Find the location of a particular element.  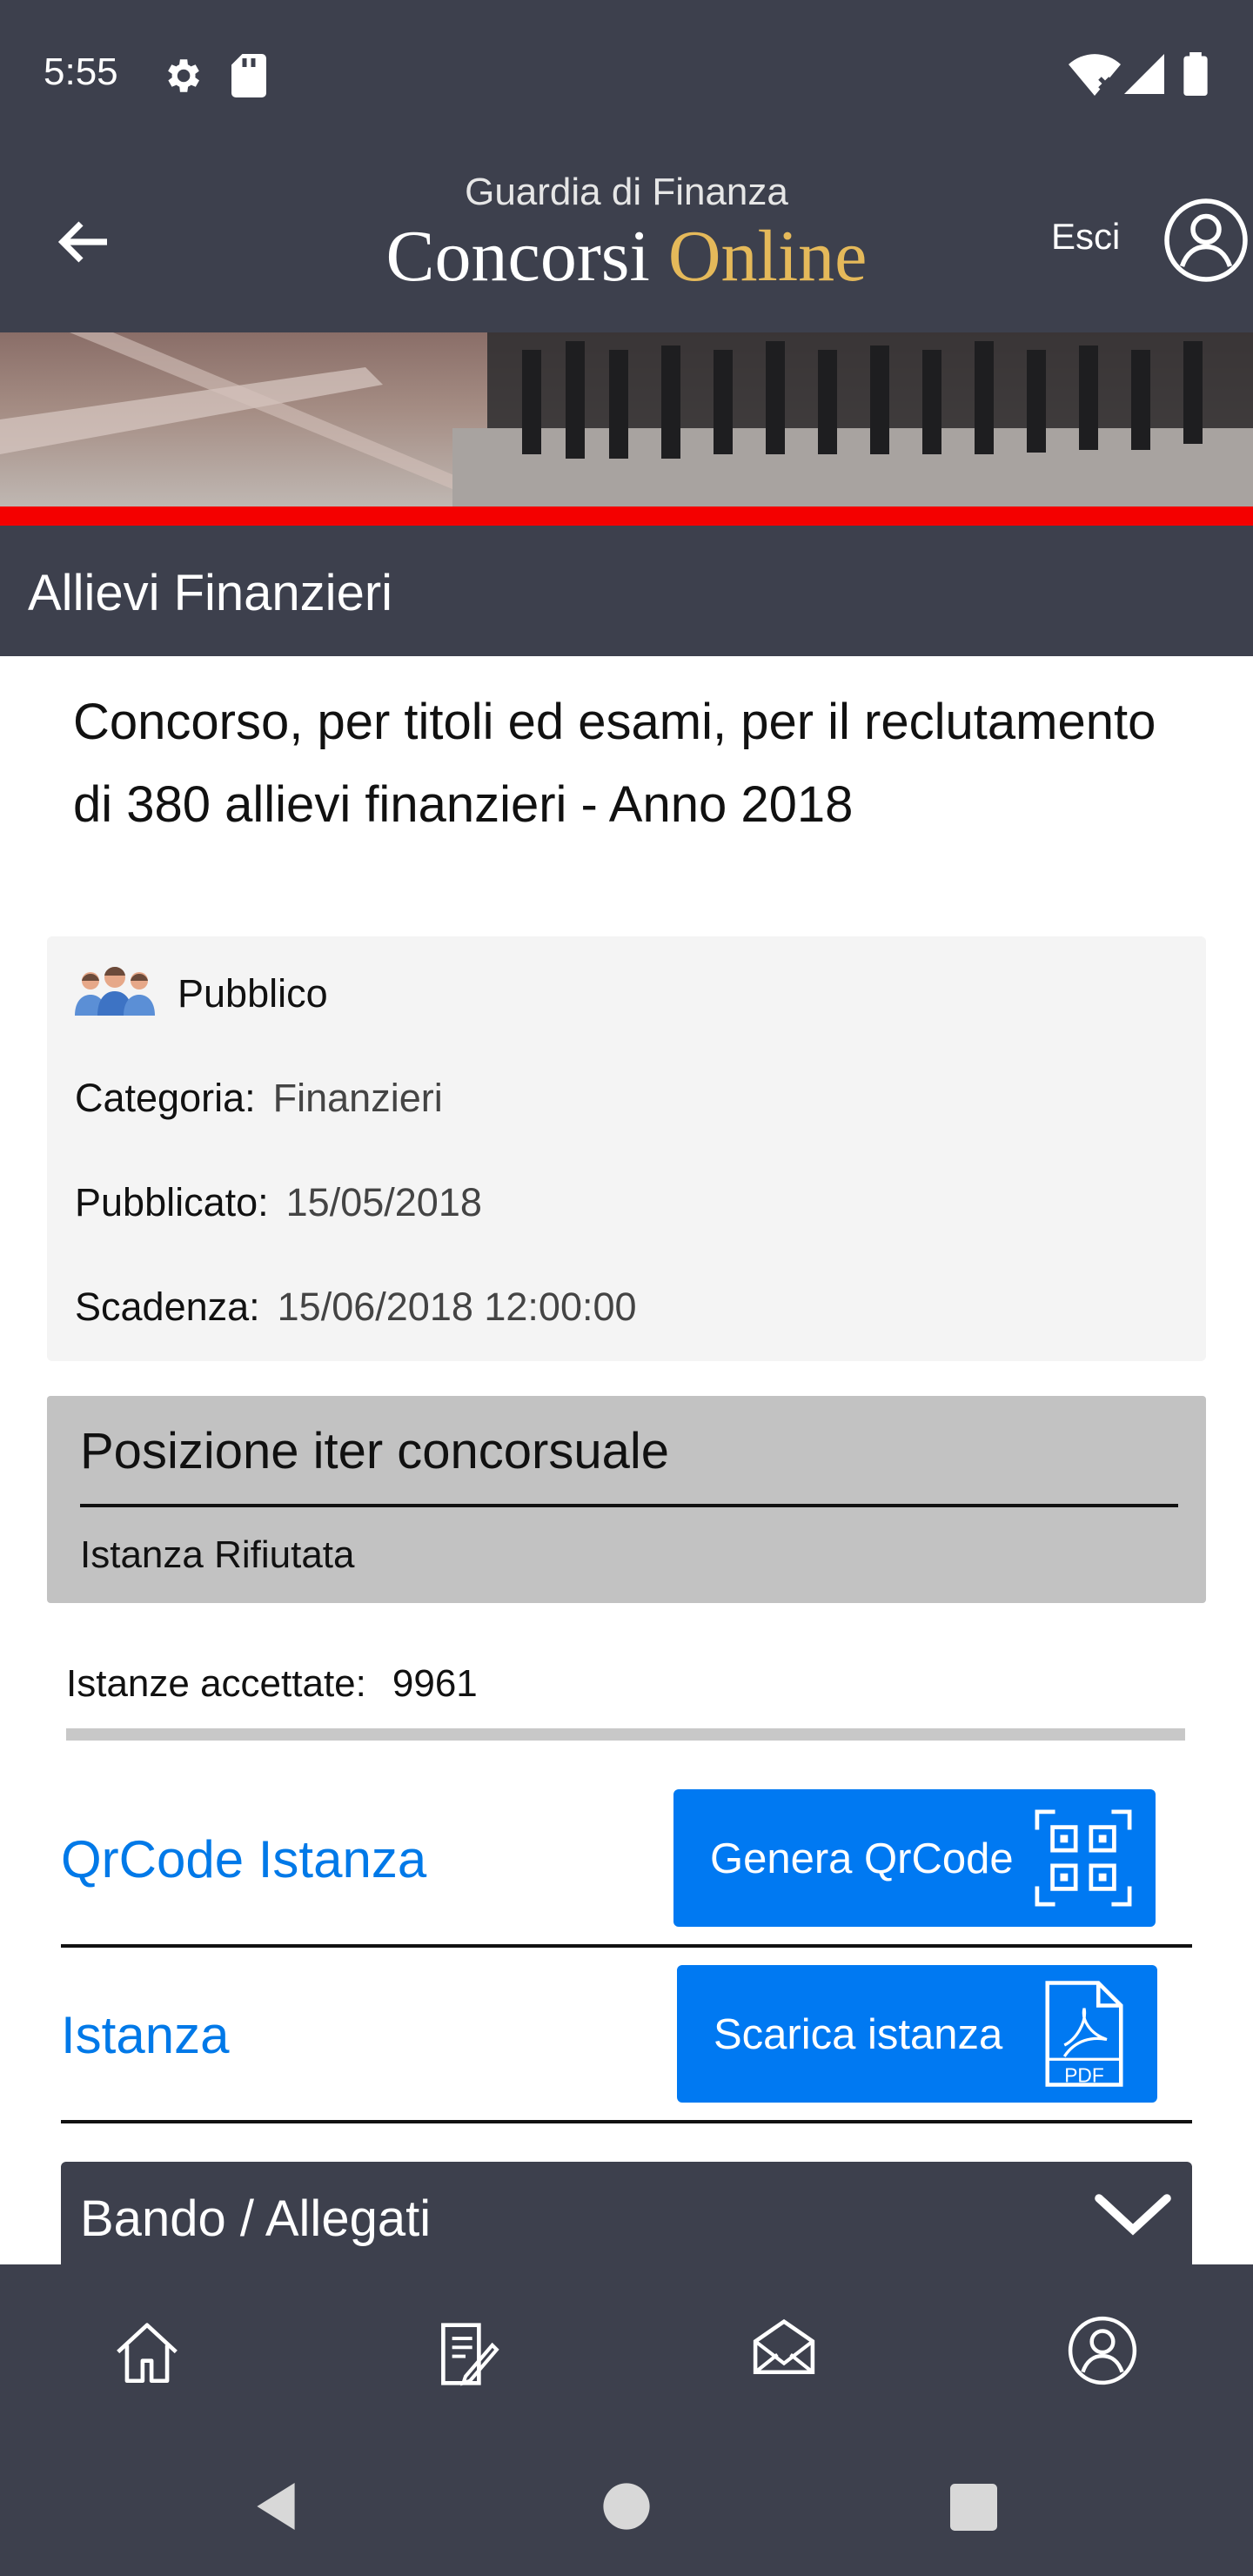

sd-card-icon is located at coordinates (248, 75).